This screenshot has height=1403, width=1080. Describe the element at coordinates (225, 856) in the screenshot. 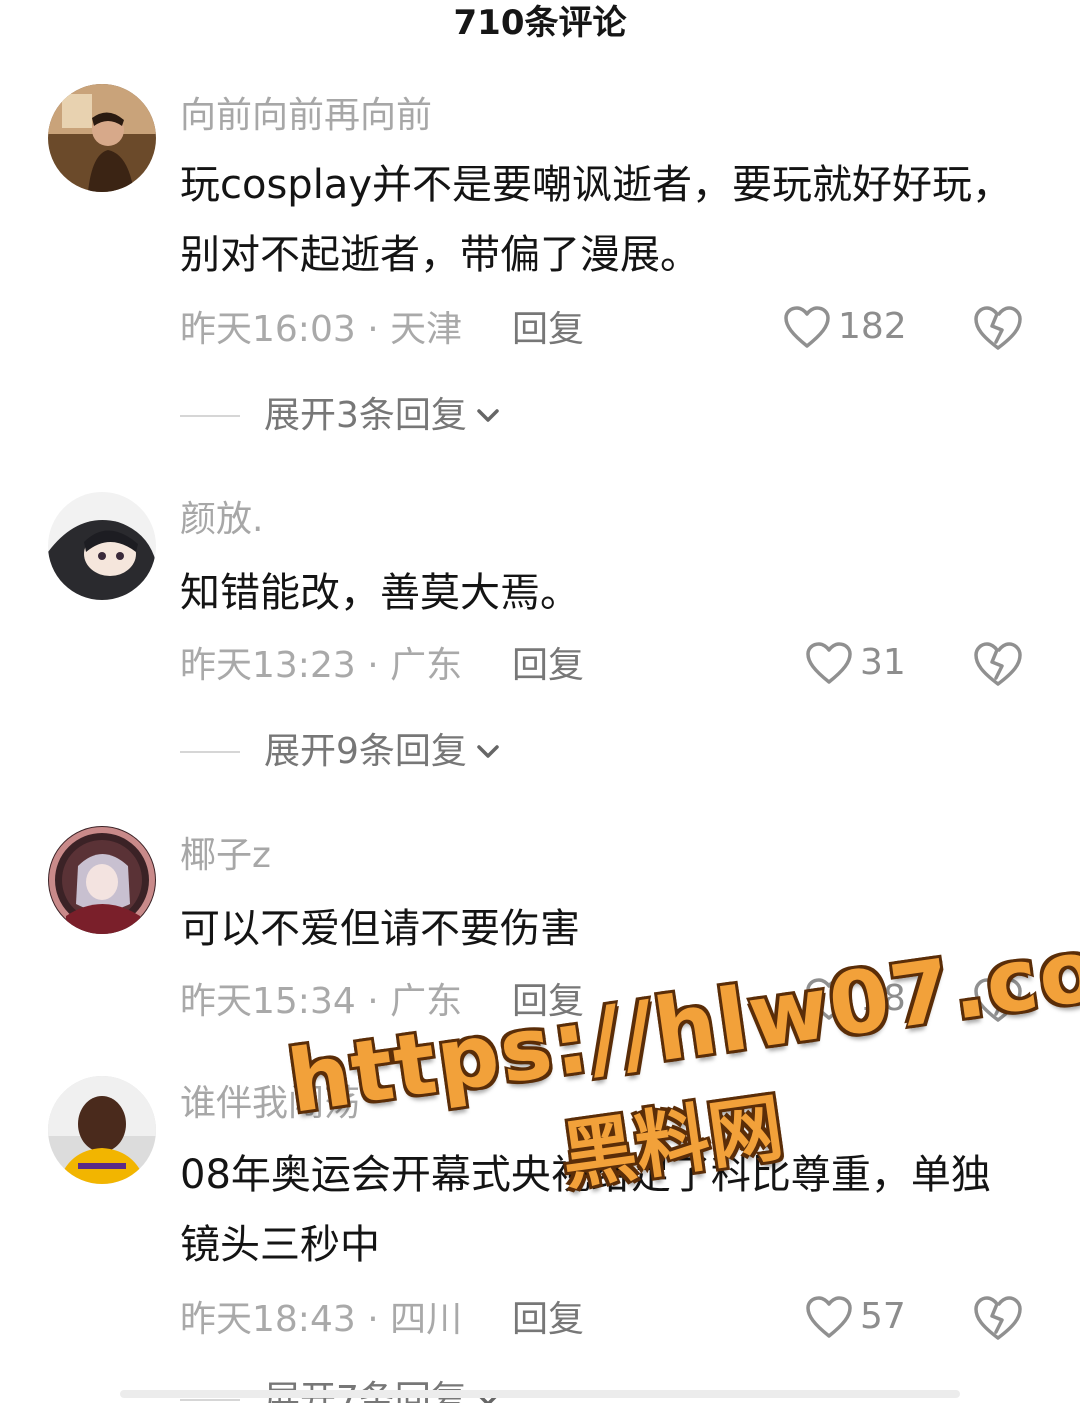

I see `username: 椰子z` at that location.